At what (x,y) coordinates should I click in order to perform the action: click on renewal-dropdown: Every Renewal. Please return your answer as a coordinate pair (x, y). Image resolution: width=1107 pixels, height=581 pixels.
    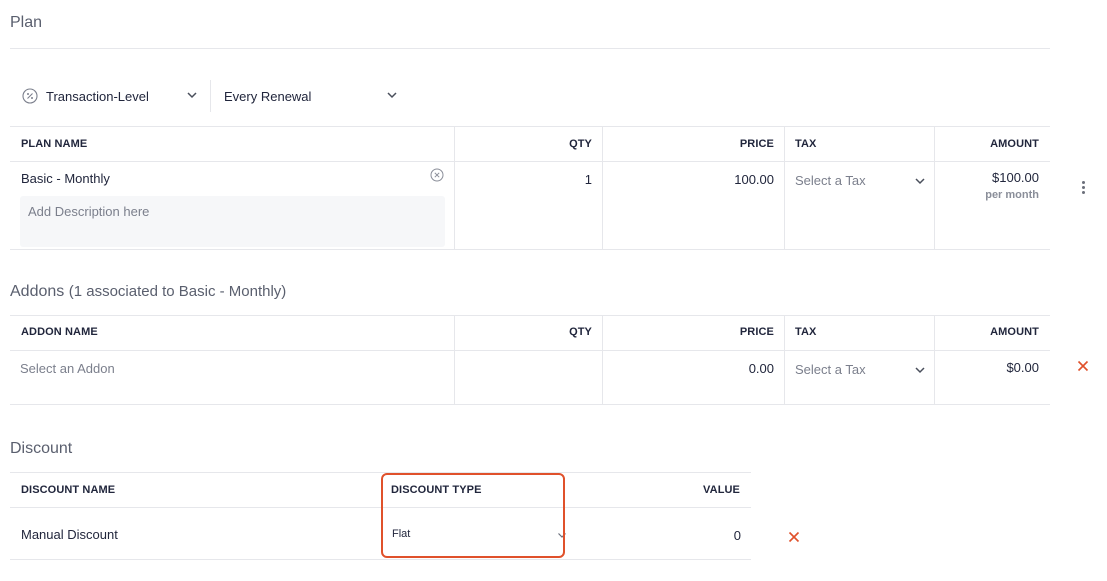
    Looking at the image, I should click on (311, 96).